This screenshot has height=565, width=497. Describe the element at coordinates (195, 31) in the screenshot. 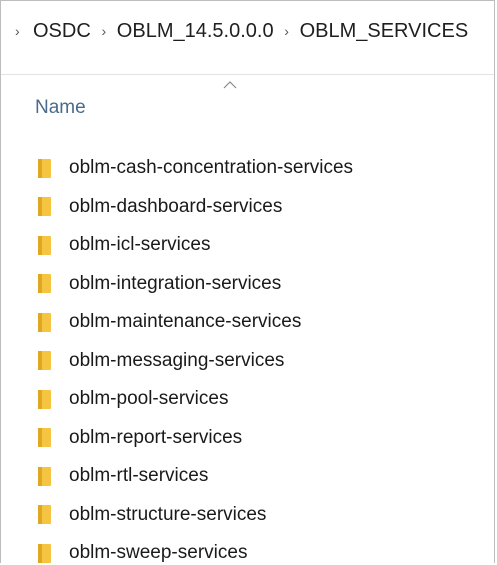

I see `breadcrumb-item-oblm-version: OBLM_14.5.0.0.0` at that location.